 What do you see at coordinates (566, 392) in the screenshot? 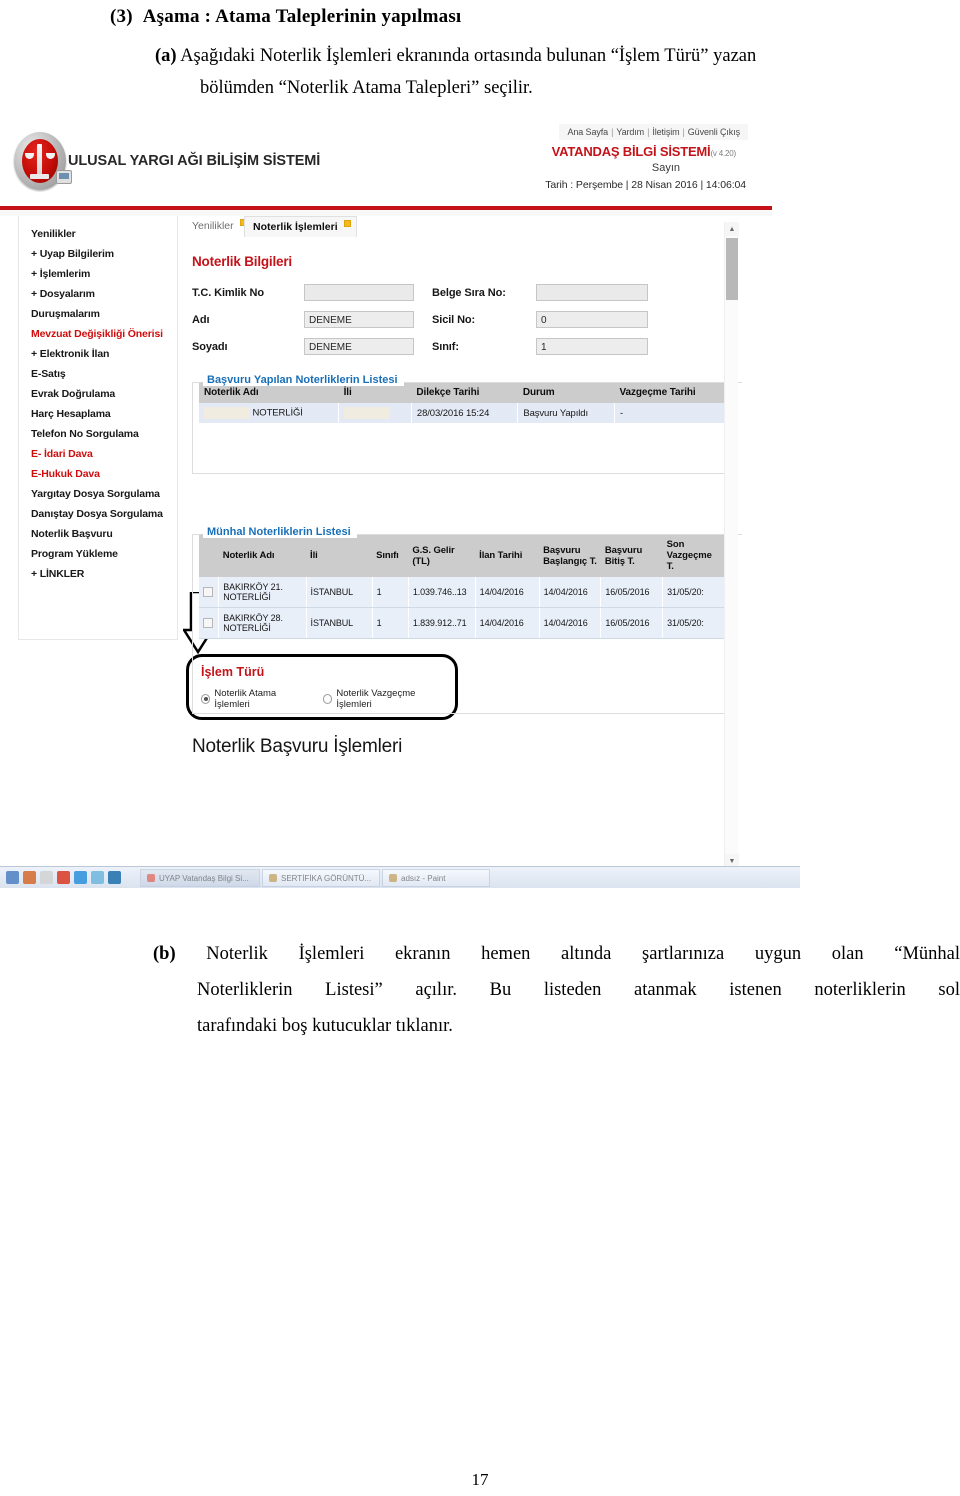
I see `column-header: Durum` at bounding box center [566, 392].